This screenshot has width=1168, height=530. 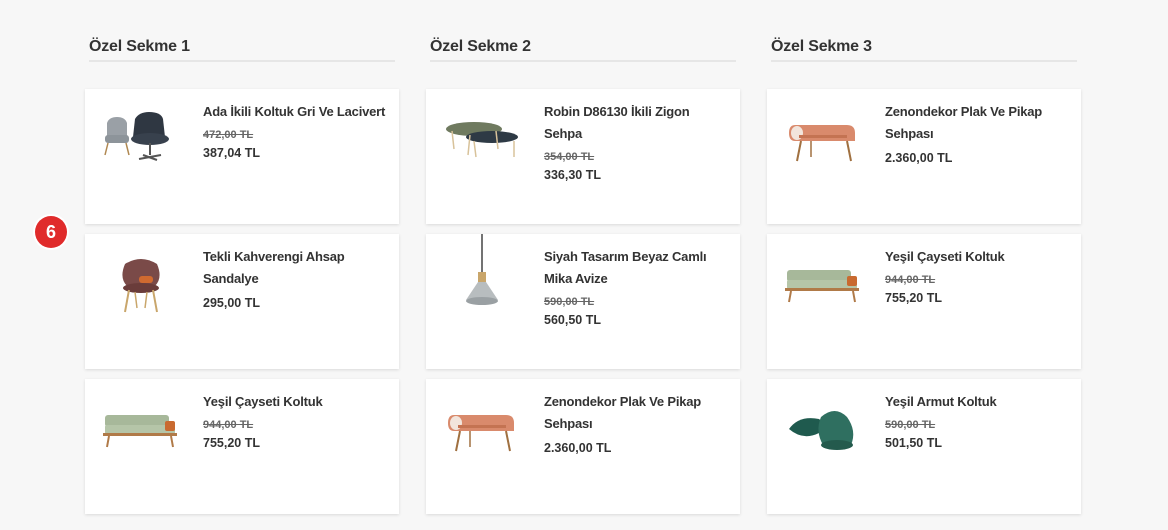 What do you see at coordinates (296, 112) in the screenshot?
I see `product-name: Ada İkili Koltuk Gri Ve Lacivert` at bounding box center [296, 112].